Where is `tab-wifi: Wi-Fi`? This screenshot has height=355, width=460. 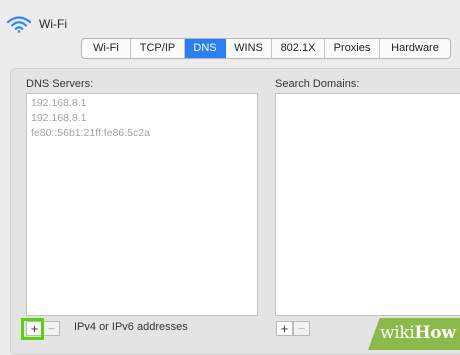
tab-wifi: Wi-Fi is located at coordinates (106, 48).